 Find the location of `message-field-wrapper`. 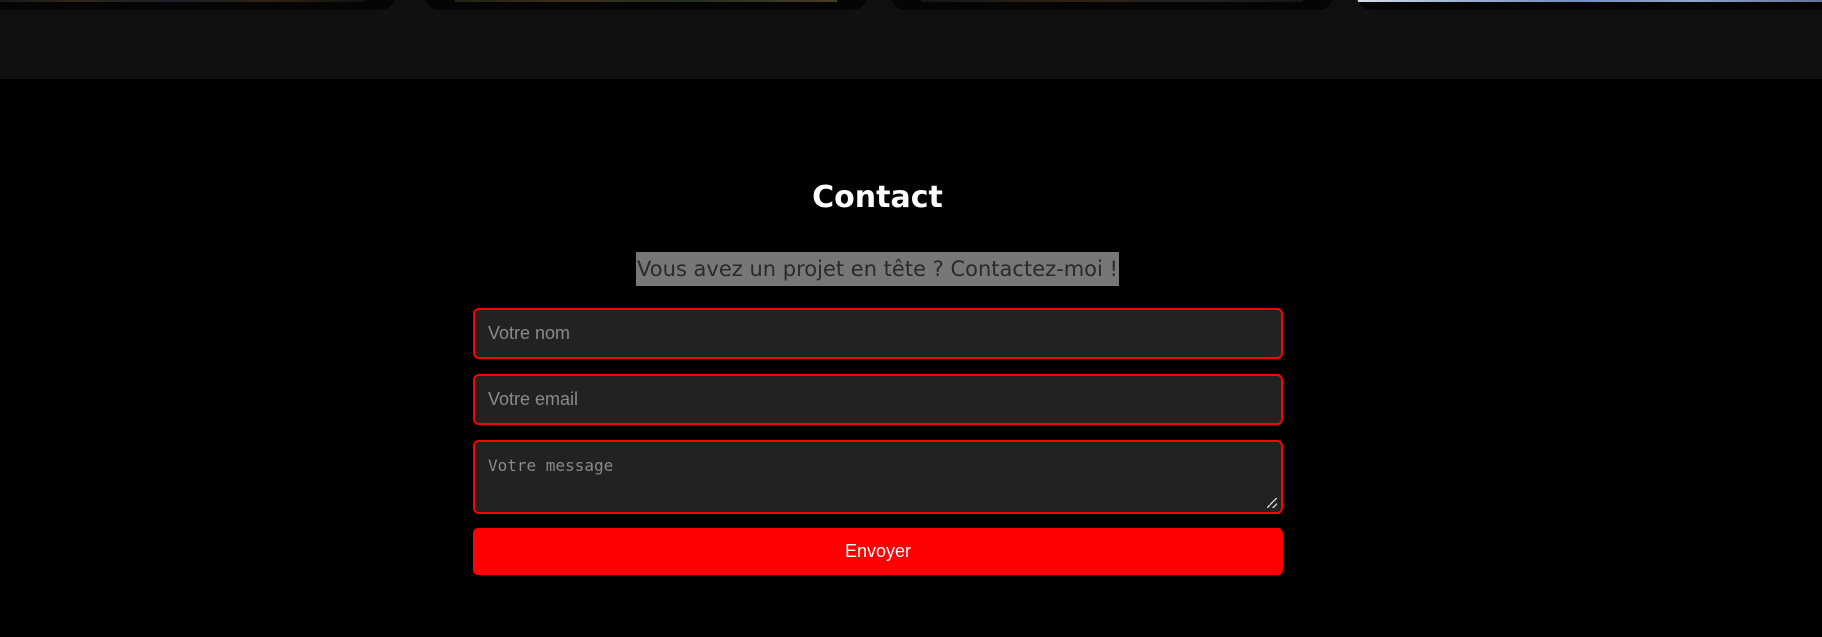

message-field-wrapper is located at coordinates (878, 477).